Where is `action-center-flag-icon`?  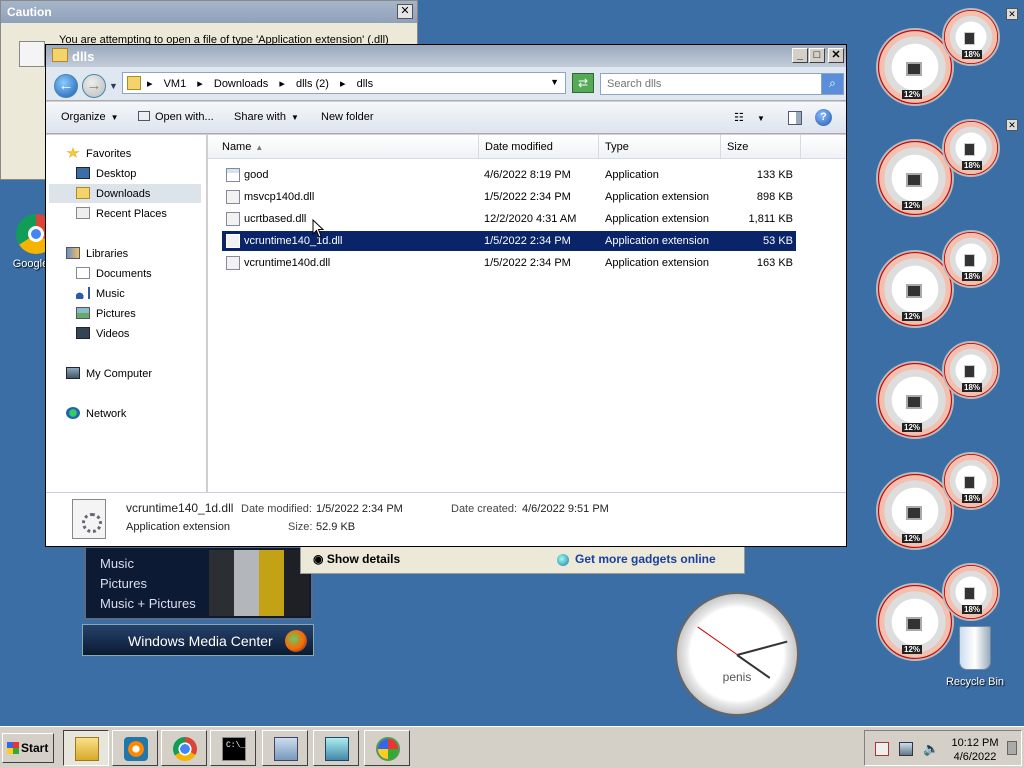
action-center-flag-icon is located at coordinates (882, 749).